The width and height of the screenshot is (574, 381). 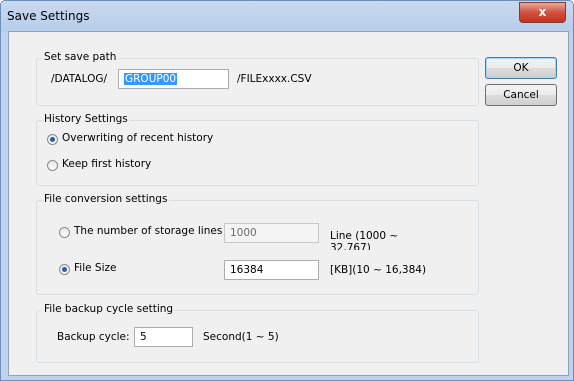 I want to click on file-size-radio, so click(x=64, y=269).